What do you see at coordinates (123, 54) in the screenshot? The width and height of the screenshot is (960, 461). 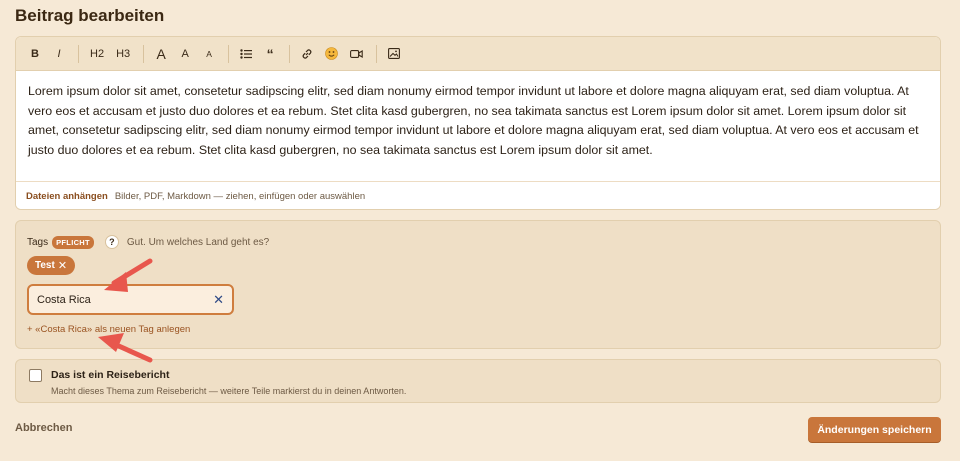 I see `heading3-button: H3` at bounding box center [123, 54].